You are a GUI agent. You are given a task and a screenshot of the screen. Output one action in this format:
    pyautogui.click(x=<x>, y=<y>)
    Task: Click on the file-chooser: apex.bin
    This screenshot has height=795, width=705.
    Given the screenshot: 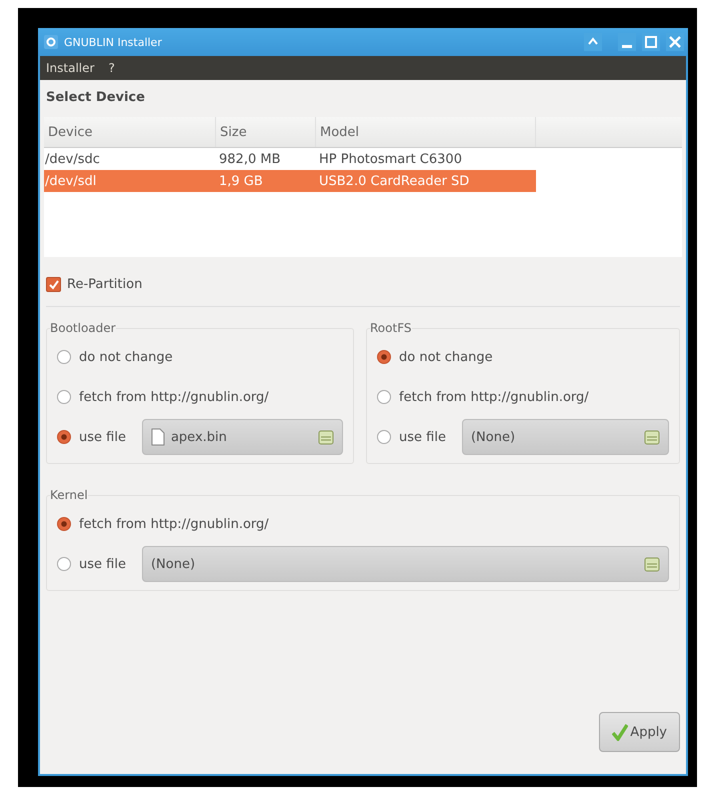 What is the action you would take?
    pyautogui.click(x=242, y=437)
    